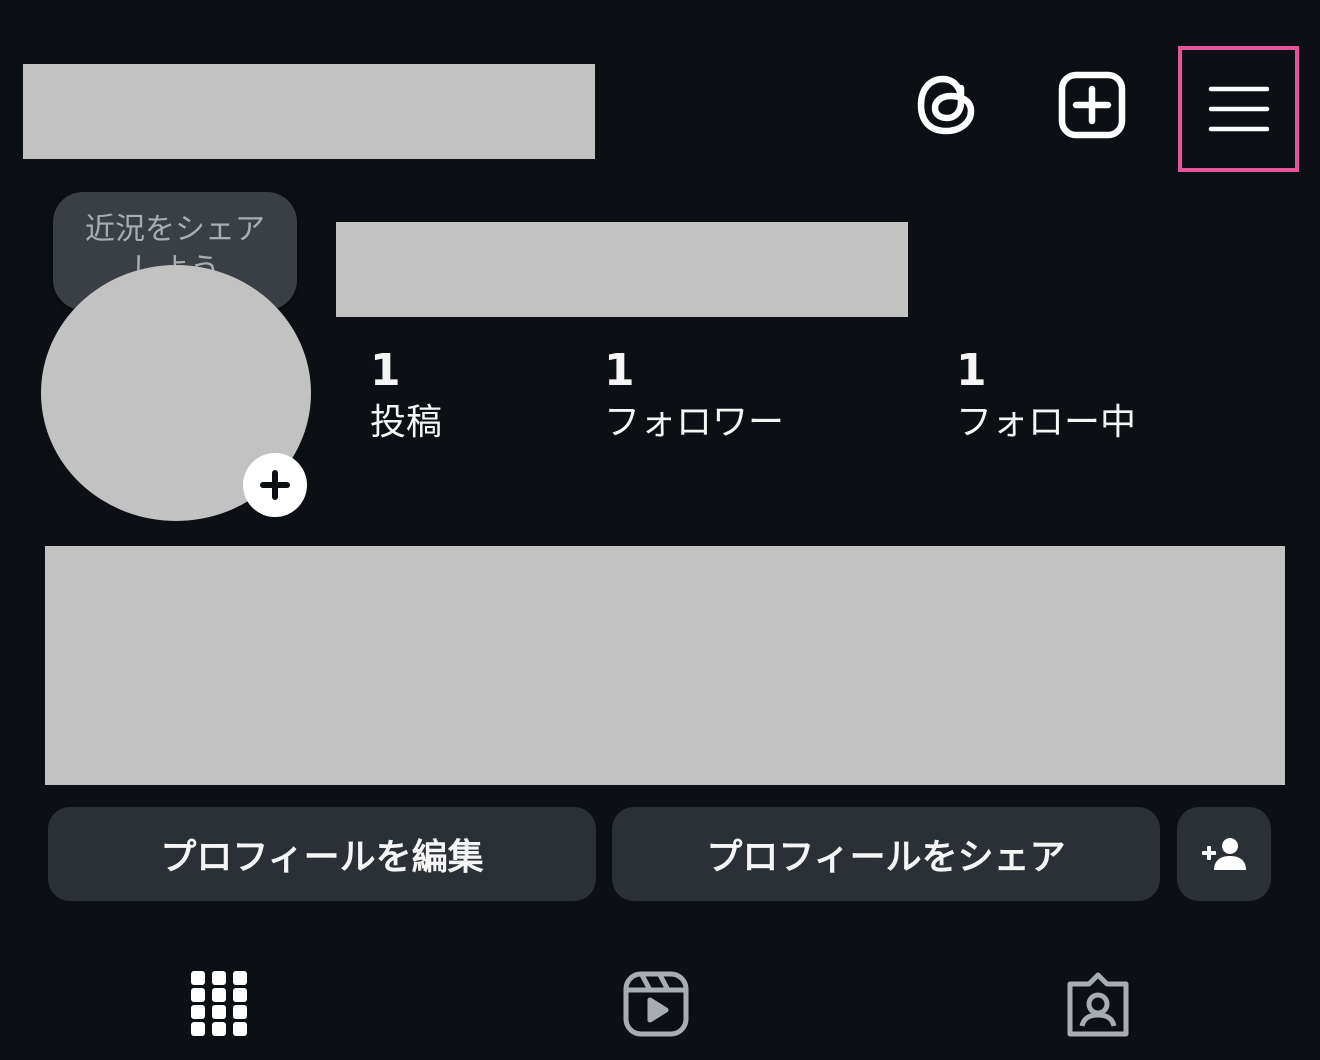 This screenshot has width=1320, height=1060. Describe the element at coordinates (322, 857) in the screenshot. I see `edit-profile-label: プロフィールを編集` at that location.